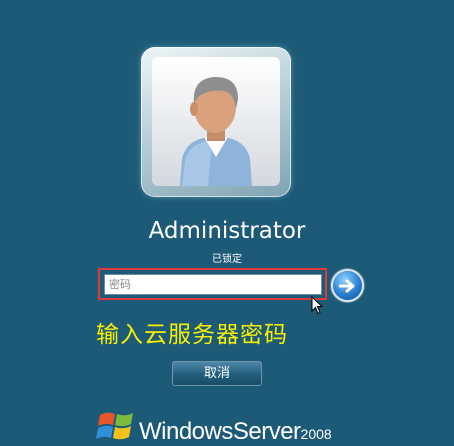 This screenshot has width=454, height=446. Describe the element at coordinates (317, 305) in the screenshot. I see `mouse-cursor-icon` at that location.